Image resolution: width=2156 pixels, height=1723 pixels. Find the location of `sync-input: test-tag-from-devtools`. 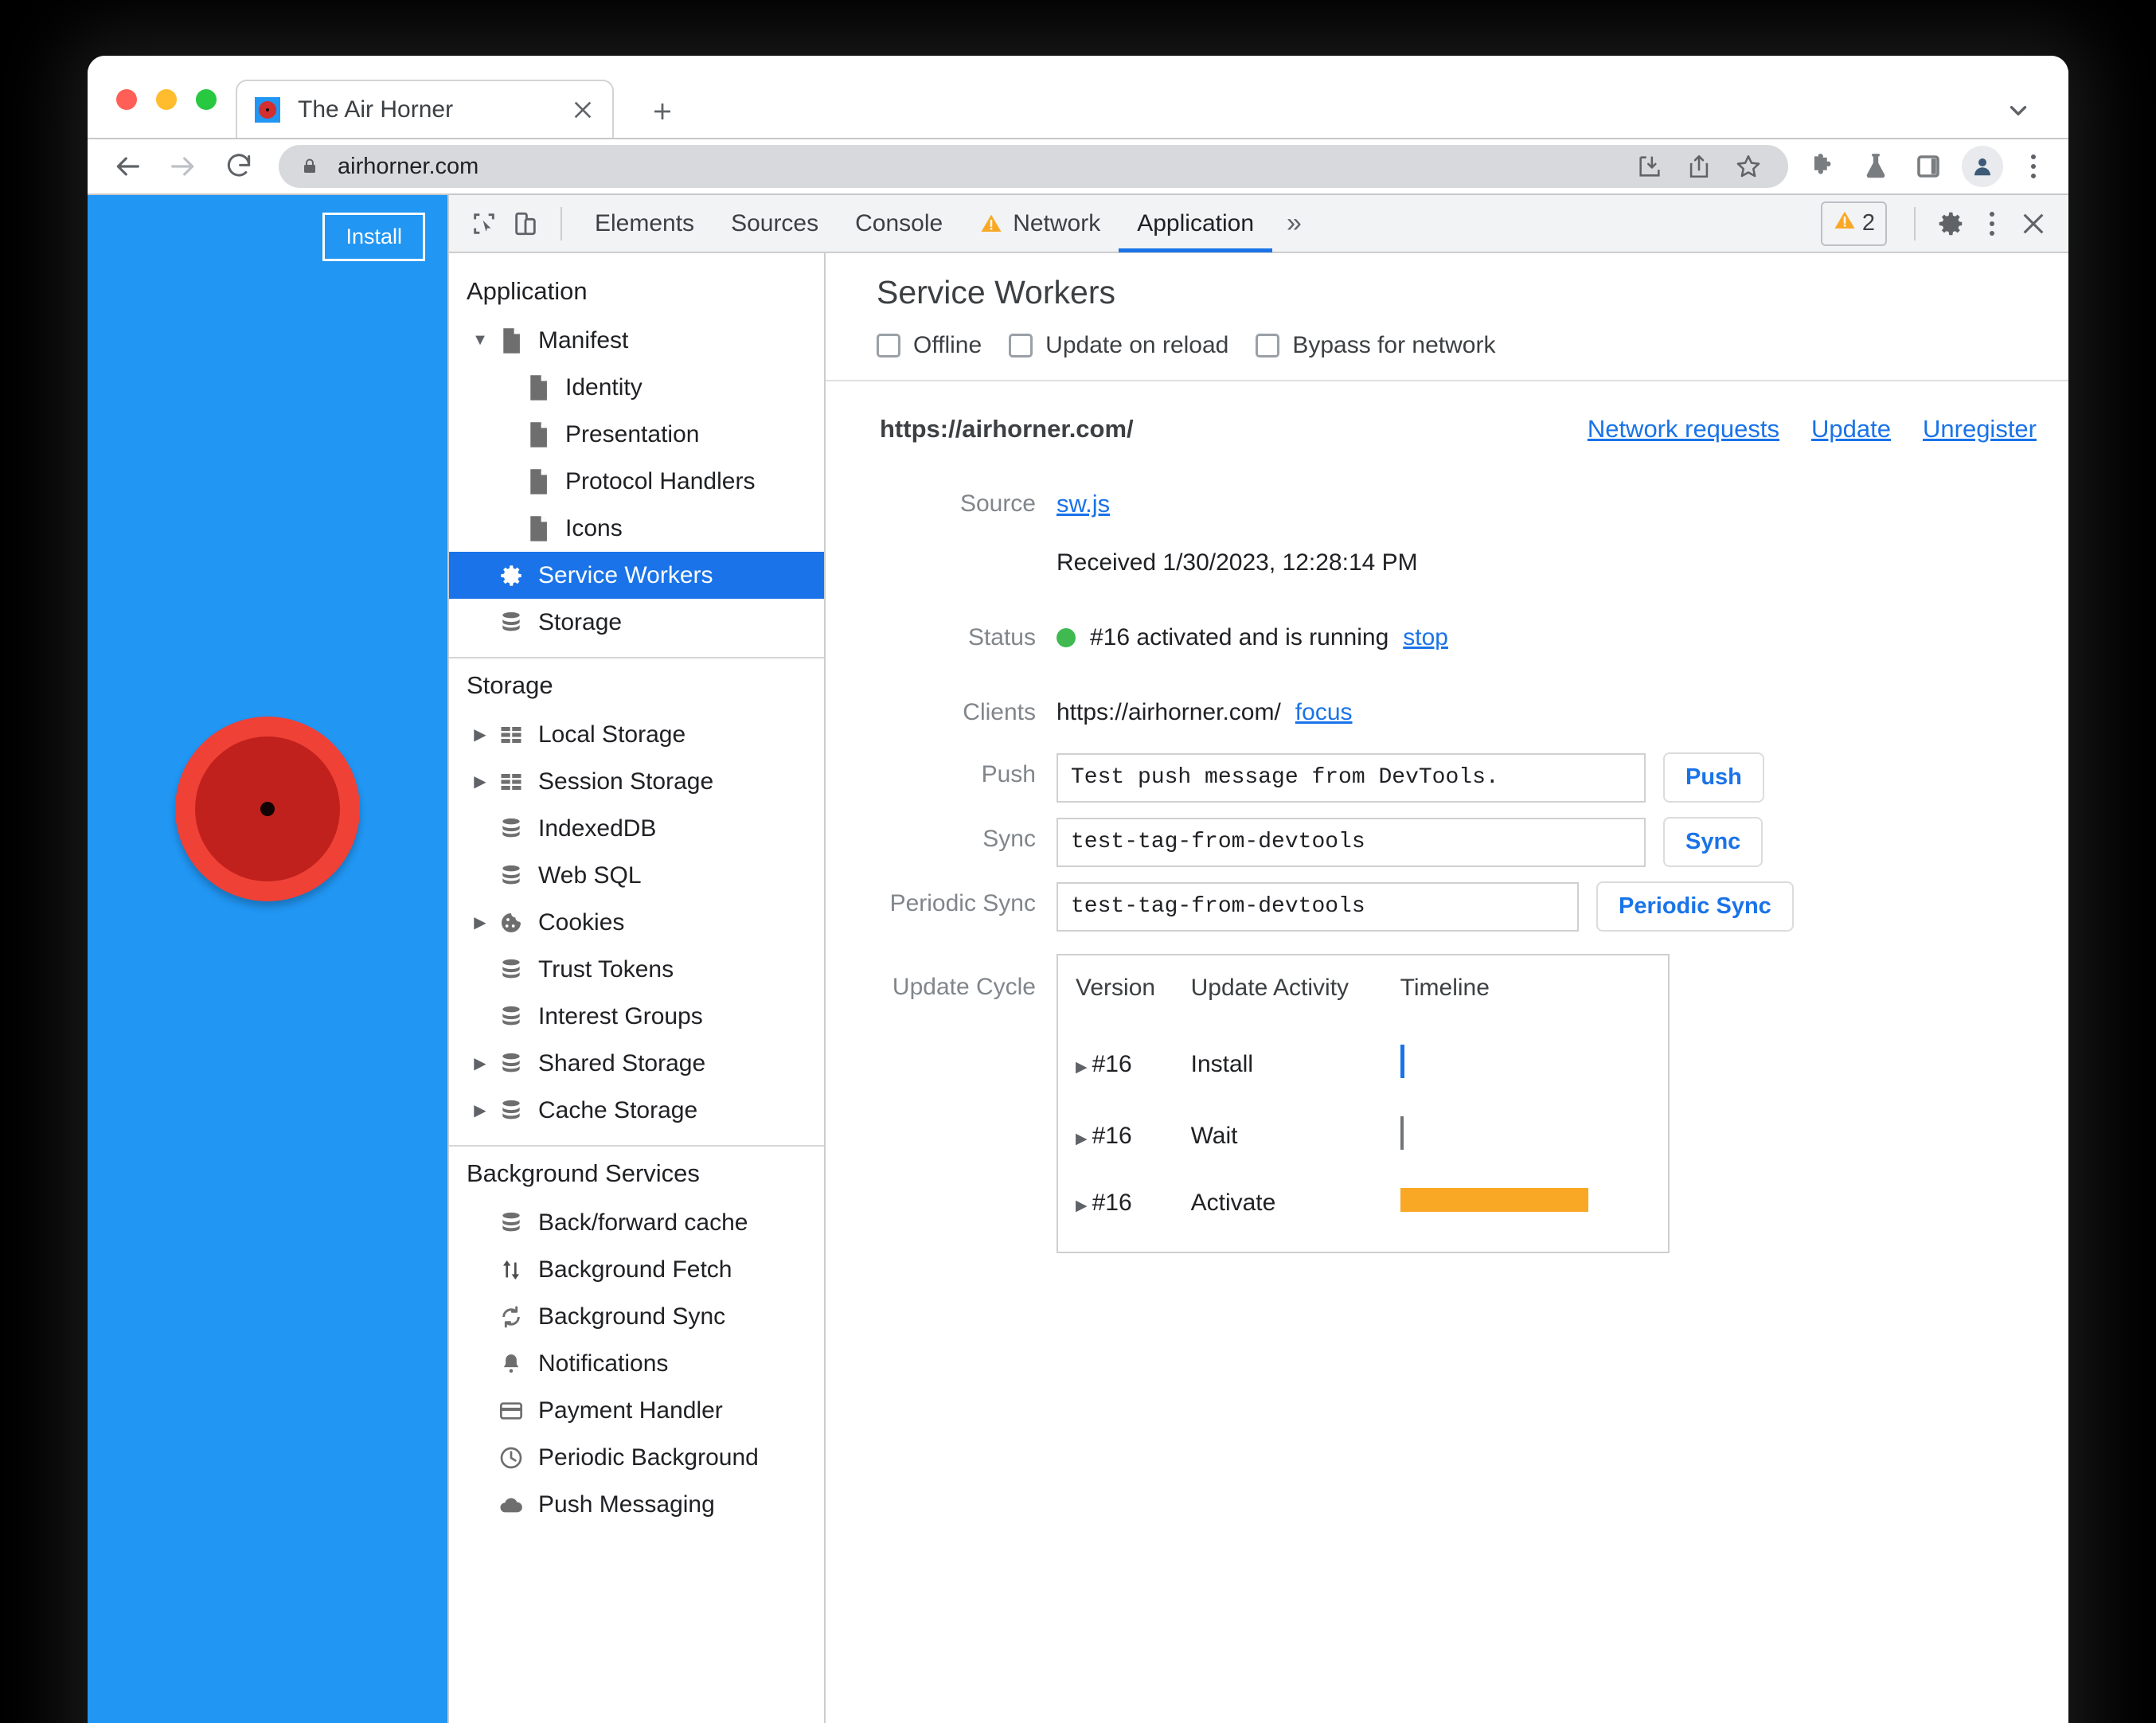

sync-input: test-tag-from-devtools is located at coordinates (1351, 842).